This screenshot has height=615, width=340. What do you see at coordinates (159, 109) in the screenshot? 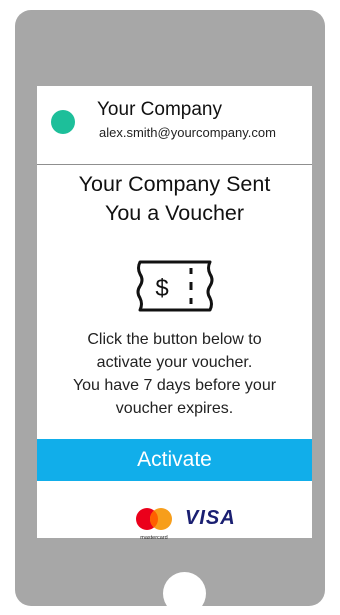
I see `sender-company-name: Your Company` at bounding box center [159, 109].